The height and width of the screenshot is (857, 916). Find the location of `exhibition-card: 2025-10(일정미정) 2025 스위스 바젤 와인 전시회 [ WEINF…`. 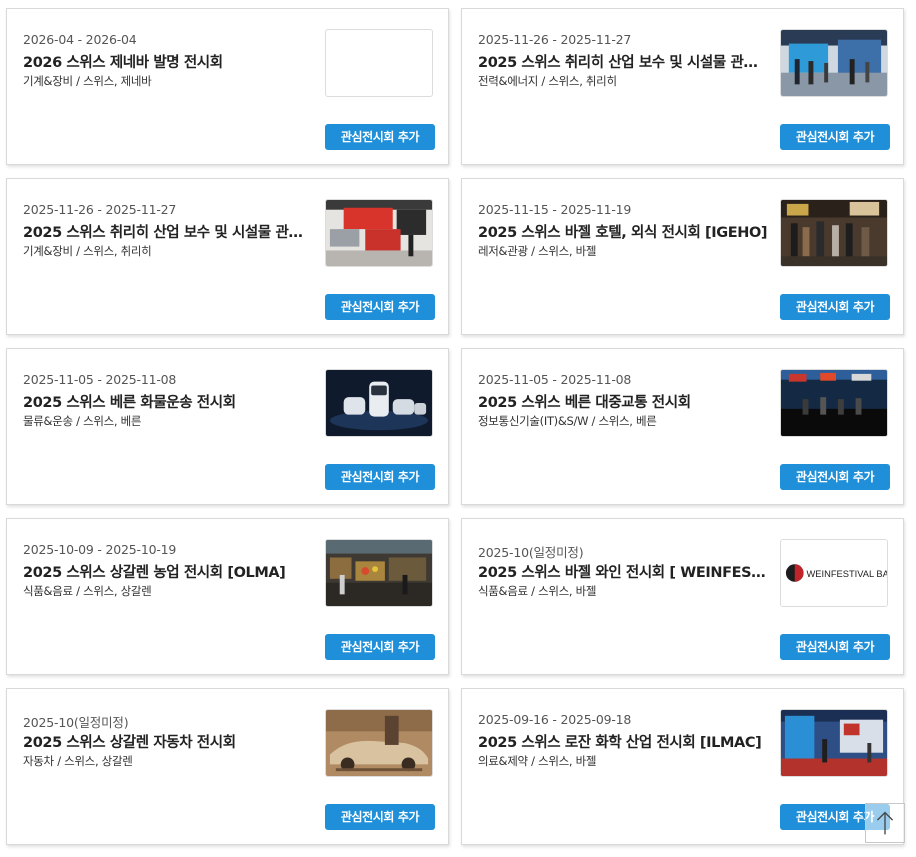

exhibition-card: 2025-10(일정미정) 2025 스위스 바젤 와인 전시회 [ WEINF… is located at coordinates (682, 596).